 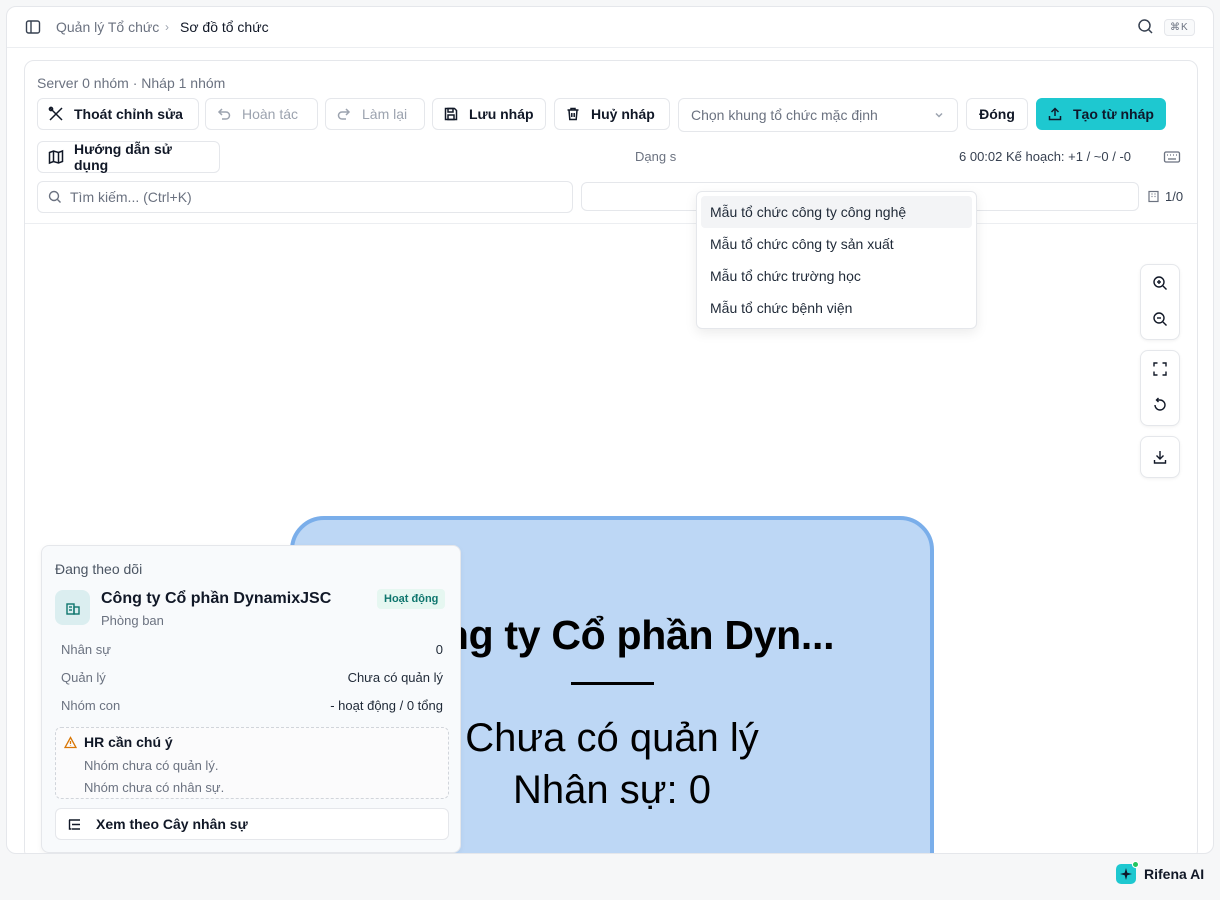 What do you see at coordinates (128, 742) in the screenshot?
I see `alert-title: HR cần chú ý` at bounding box center [128, 742].